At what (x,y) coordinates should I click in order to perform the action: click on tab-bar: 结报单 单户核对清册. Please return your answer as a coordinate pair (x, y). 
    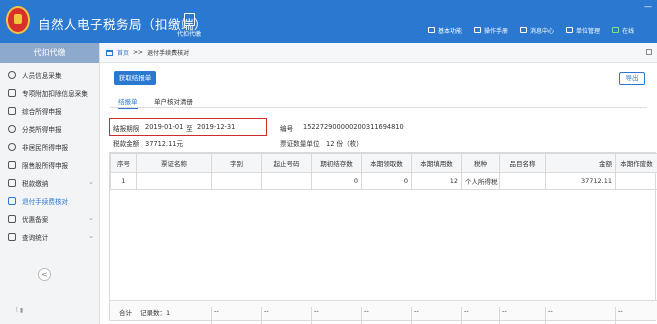
    Looking at the image, I should click on (378, 101).